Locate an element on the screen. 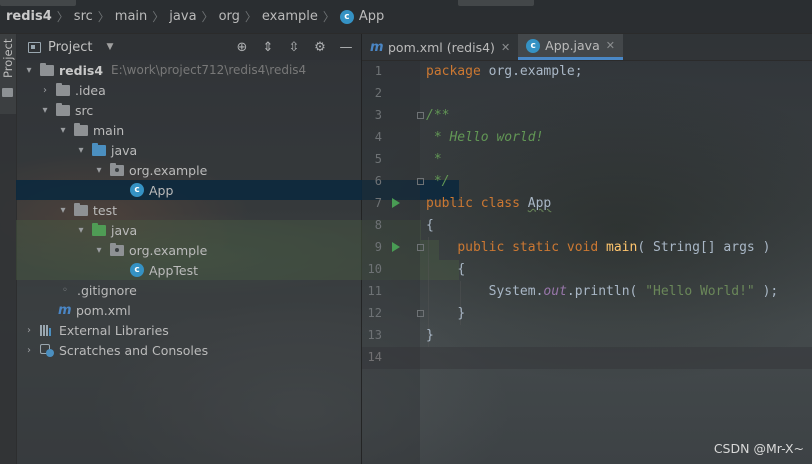  test-root-folder-icon is located at coordinates (99, 229).